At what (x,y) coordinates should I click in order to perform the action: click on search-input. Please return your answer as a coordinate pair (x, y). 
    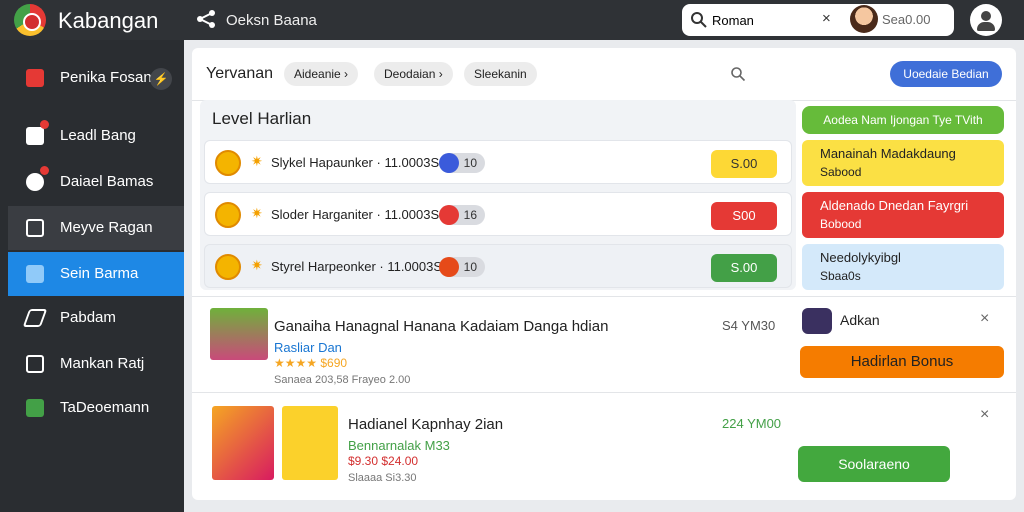
    Looking at the image, I should click on (762, 20).